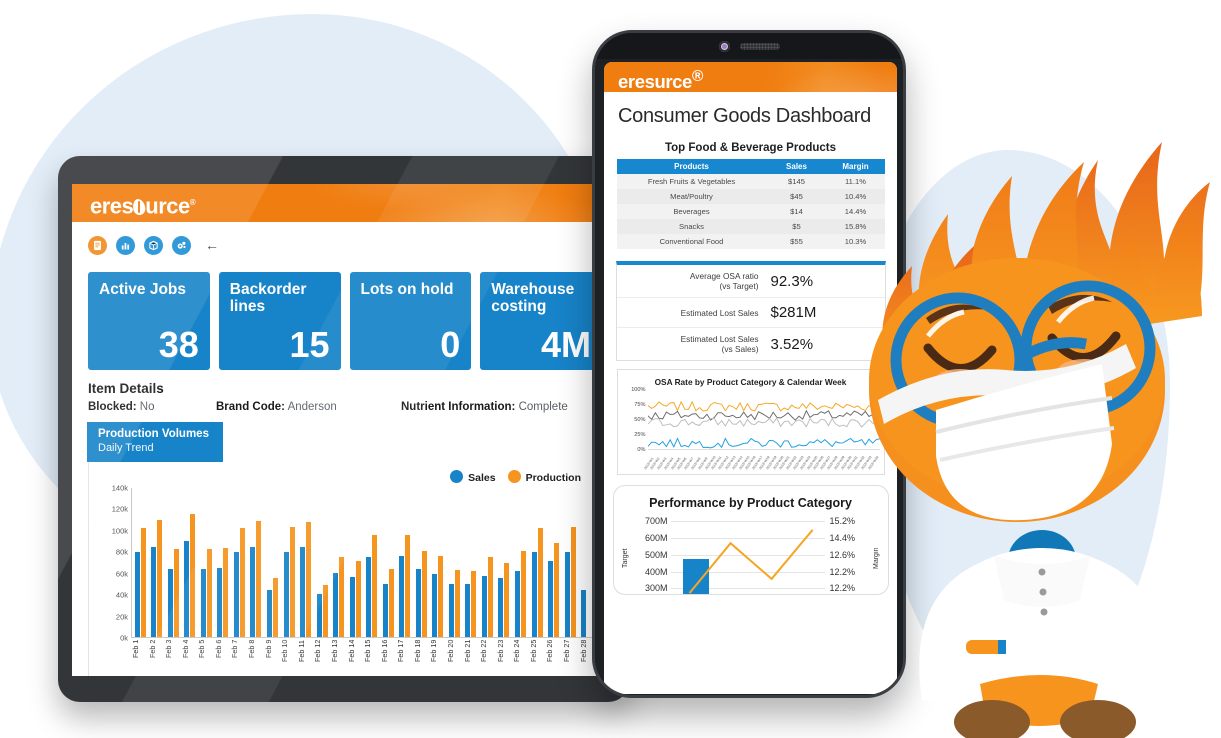 The image size is (1221, 738). What do you see at coordinates (740, 349) in the screenshot?
I see `kpi-label-line2: (vs Sales)` at bounding box center [740, 349].